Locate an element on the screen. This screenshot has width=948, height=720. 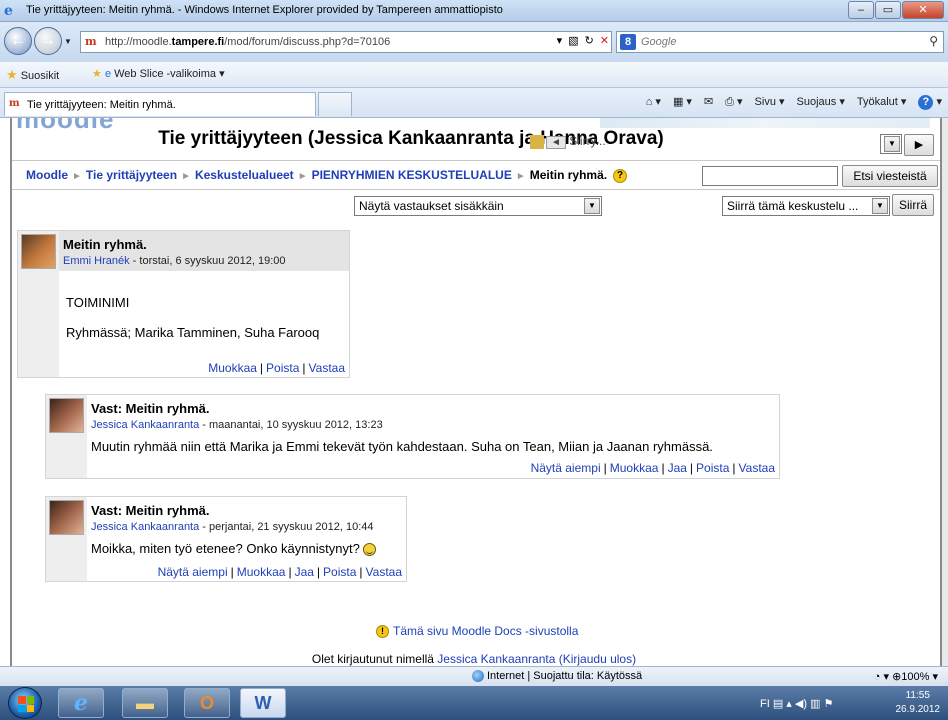
zoom-control: ◔ ▾ ⊕100% ▾ is located at coordinates (906, 676).